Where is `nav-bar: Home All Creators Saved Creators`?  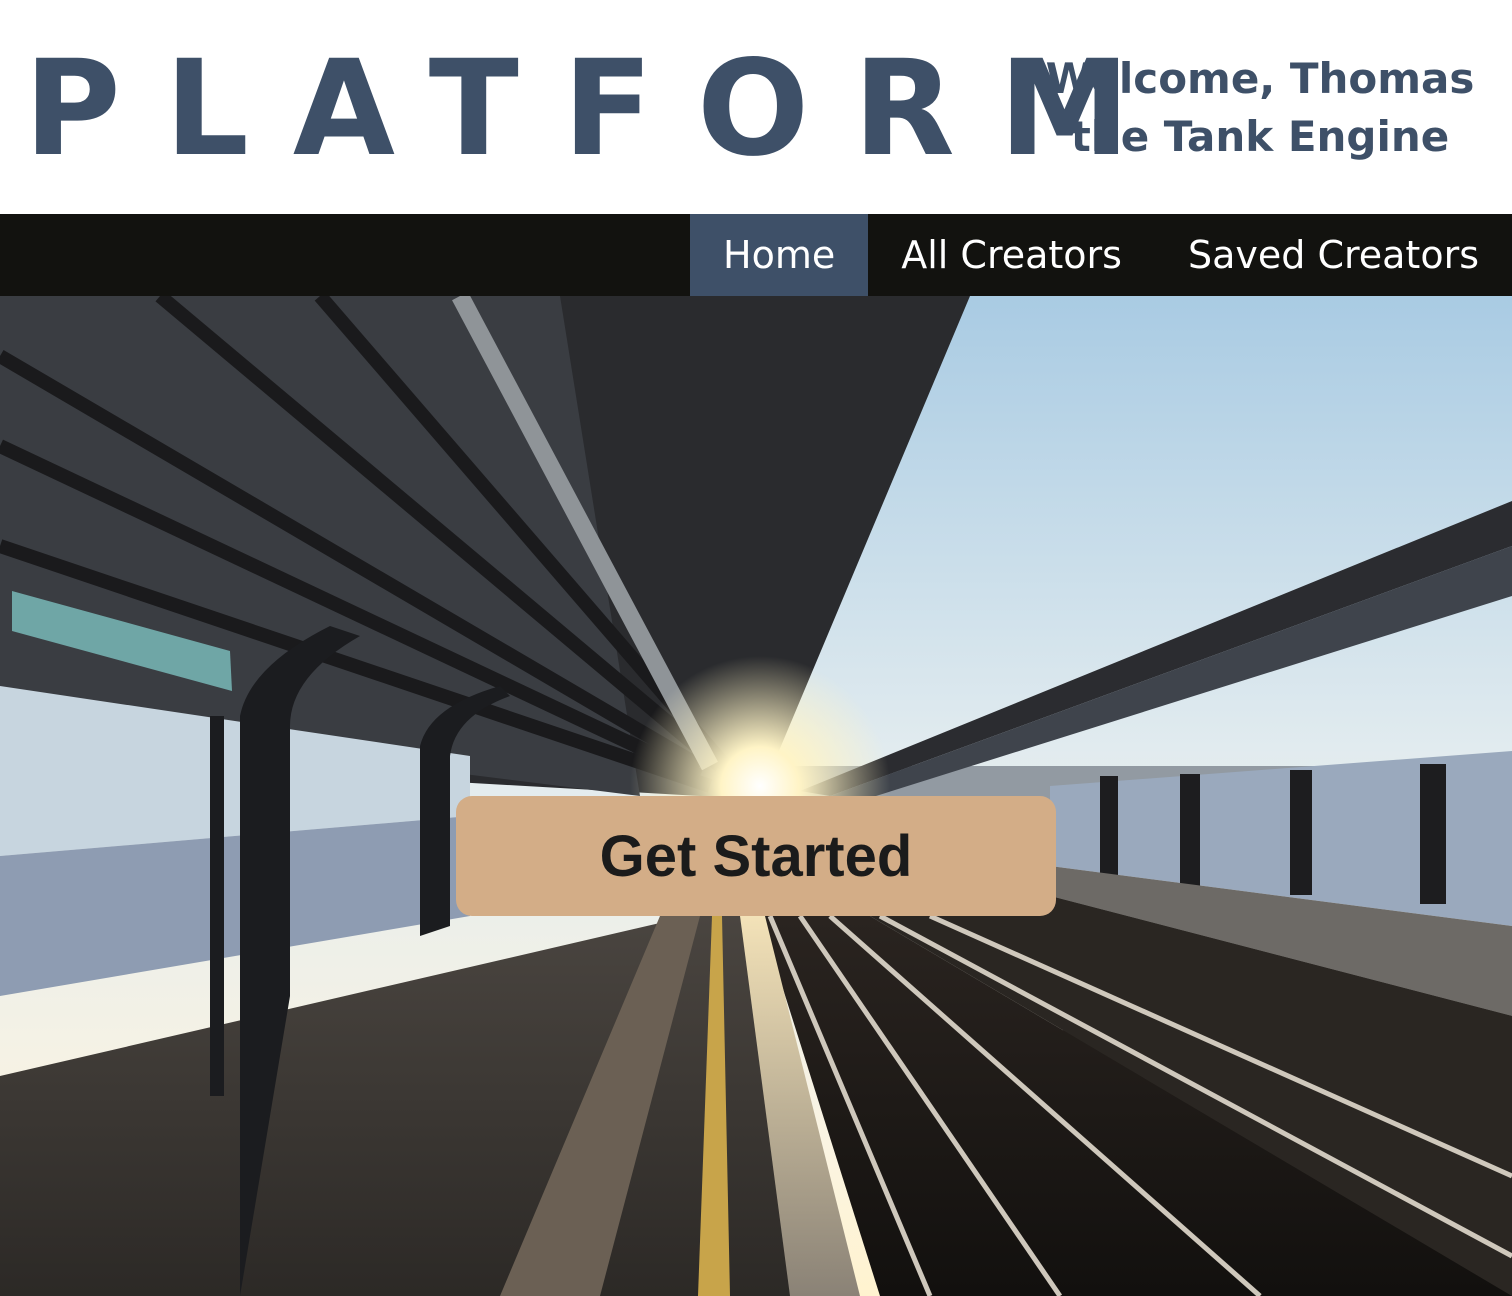 nav-bar: Home All Creators Saved Creators is located at coordinates (756, 255).